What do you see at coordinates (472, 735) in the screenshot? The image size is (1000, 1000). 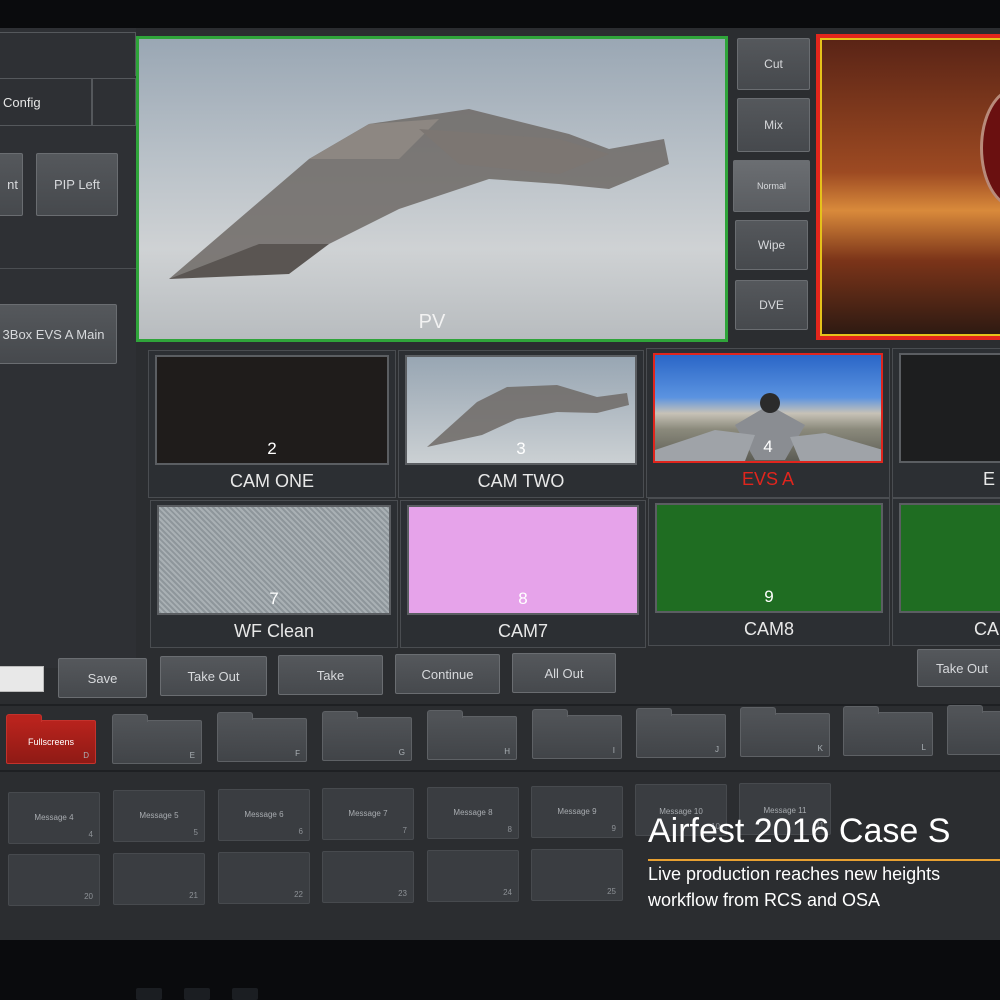 I see `folder-h: H` at bounding box center [472, 735].